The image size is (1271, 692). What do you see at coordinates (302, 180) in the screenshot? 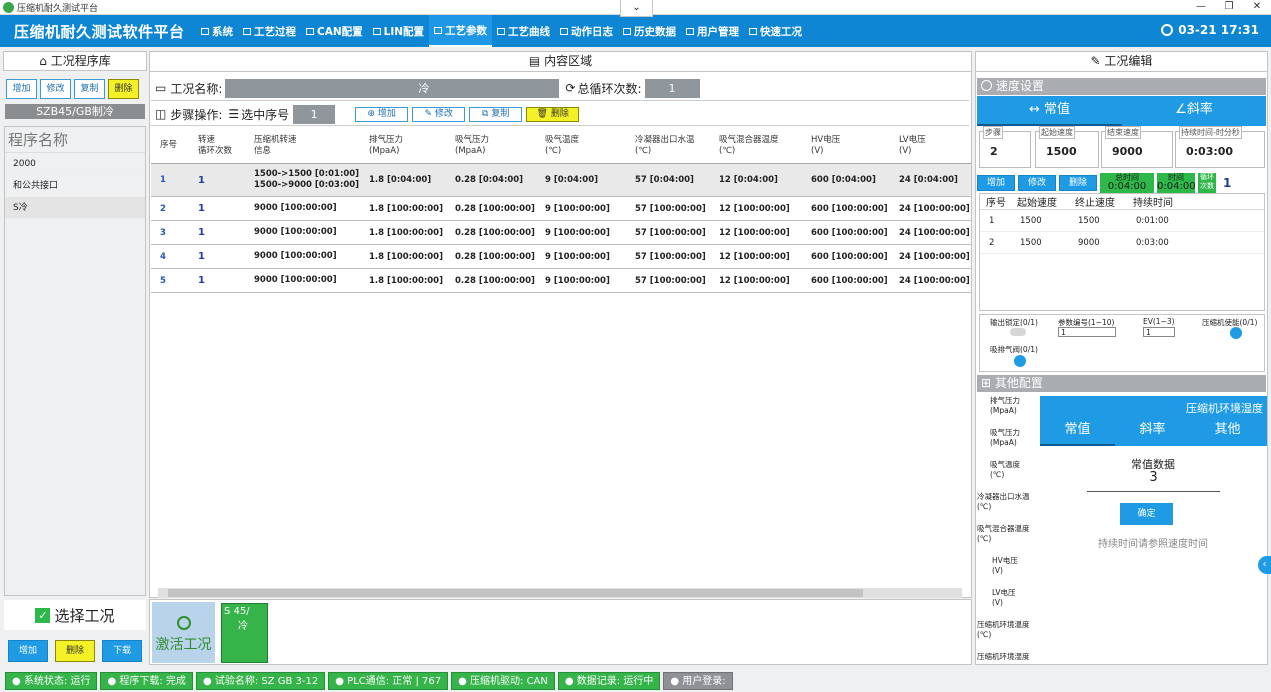
I see `row-speed: 1500->1500 [0:01:00] 1500->9000 [0:03:00]` at bounding box center [302, 180].